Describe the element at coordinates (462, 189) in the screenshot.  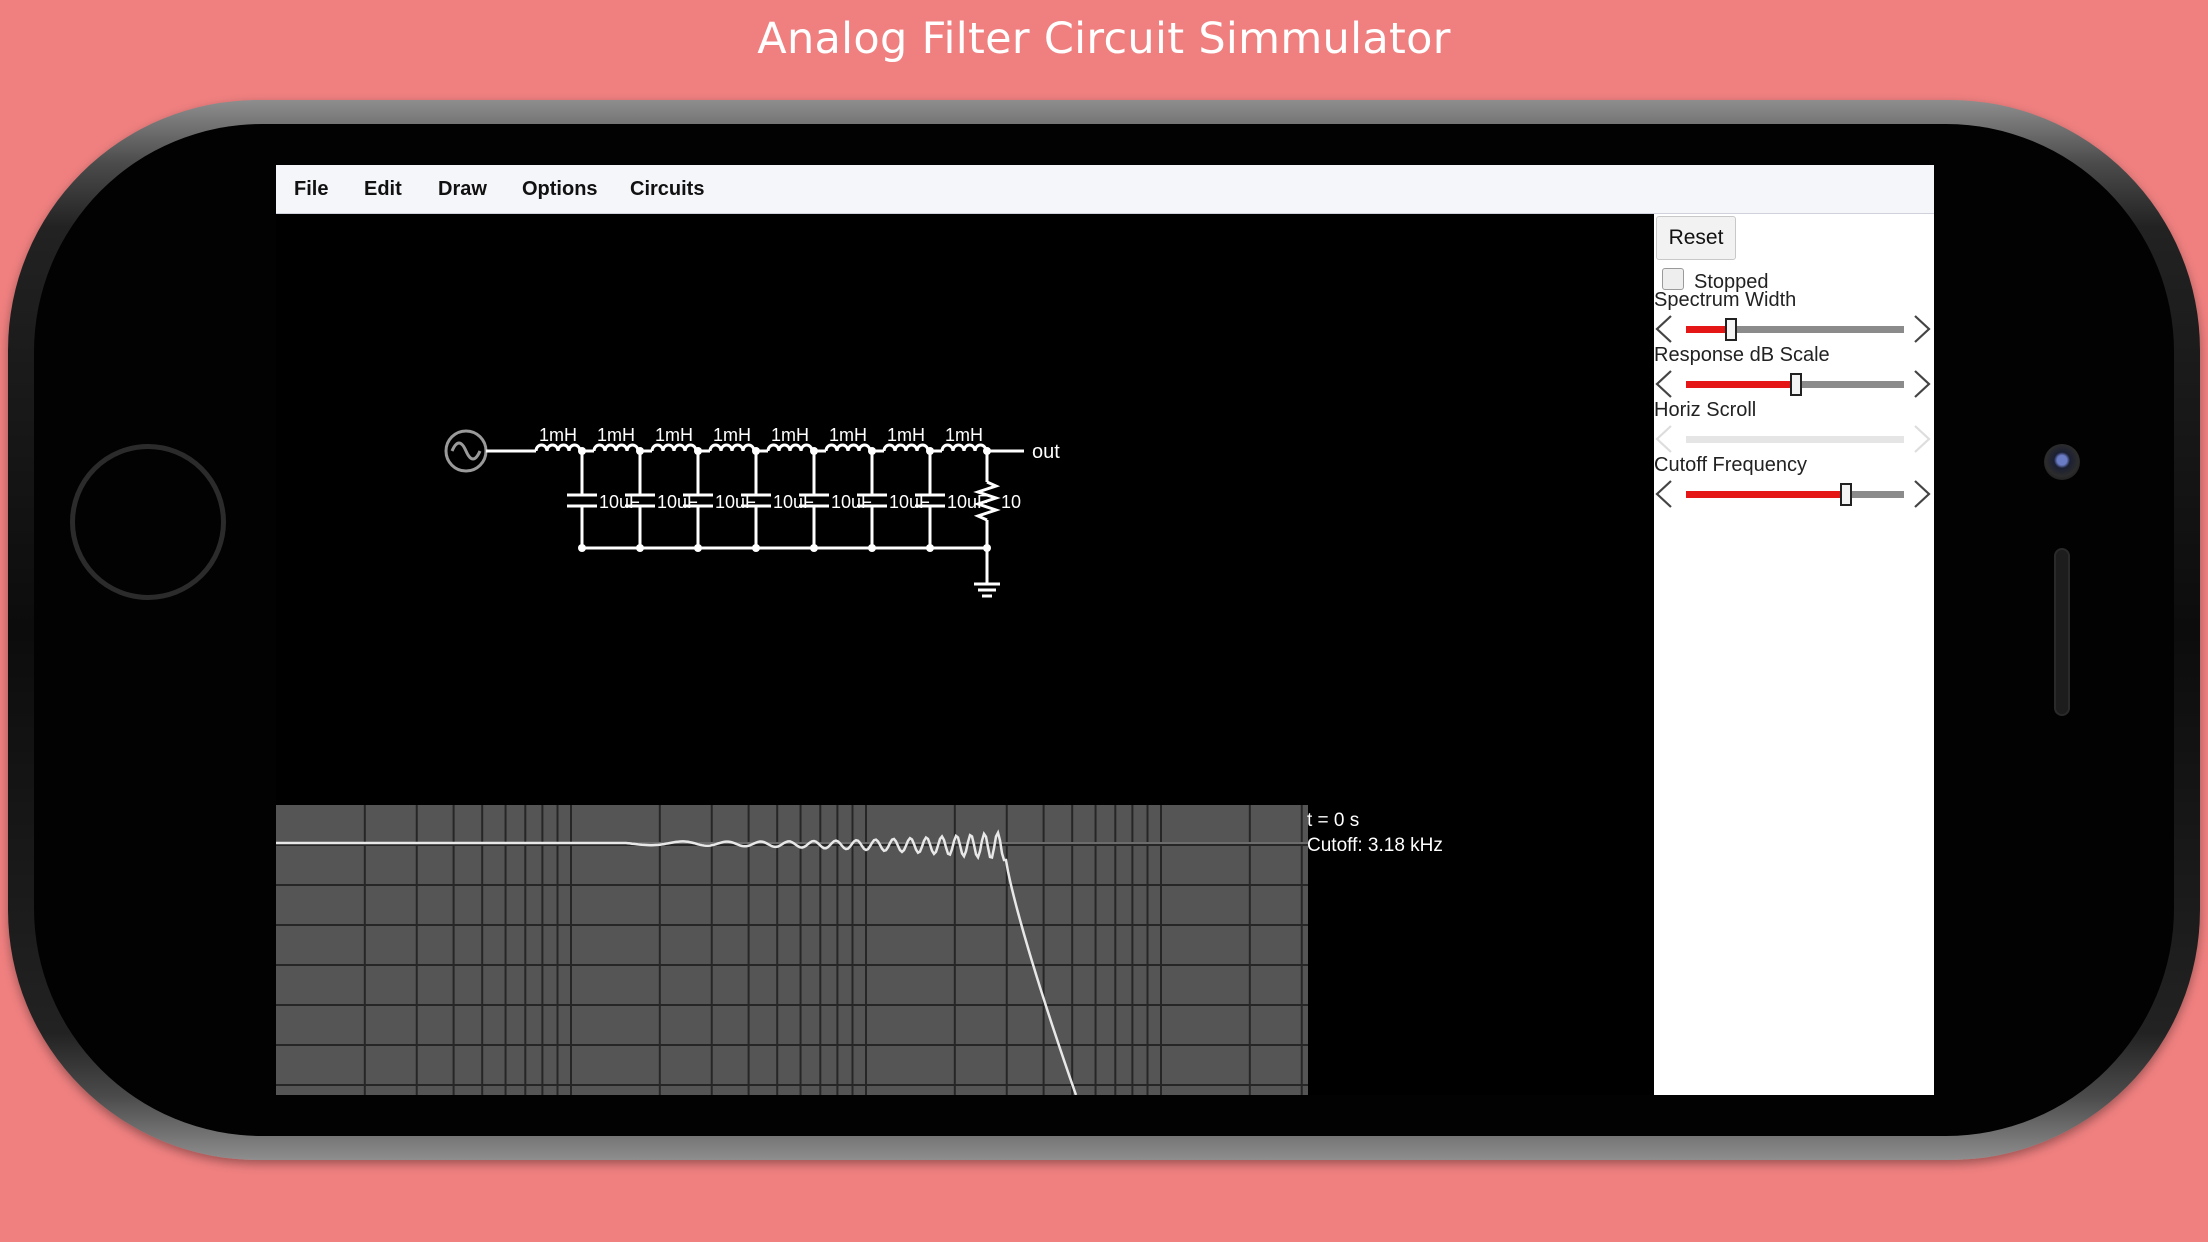
I see `menu-draw: Draw` at that location.